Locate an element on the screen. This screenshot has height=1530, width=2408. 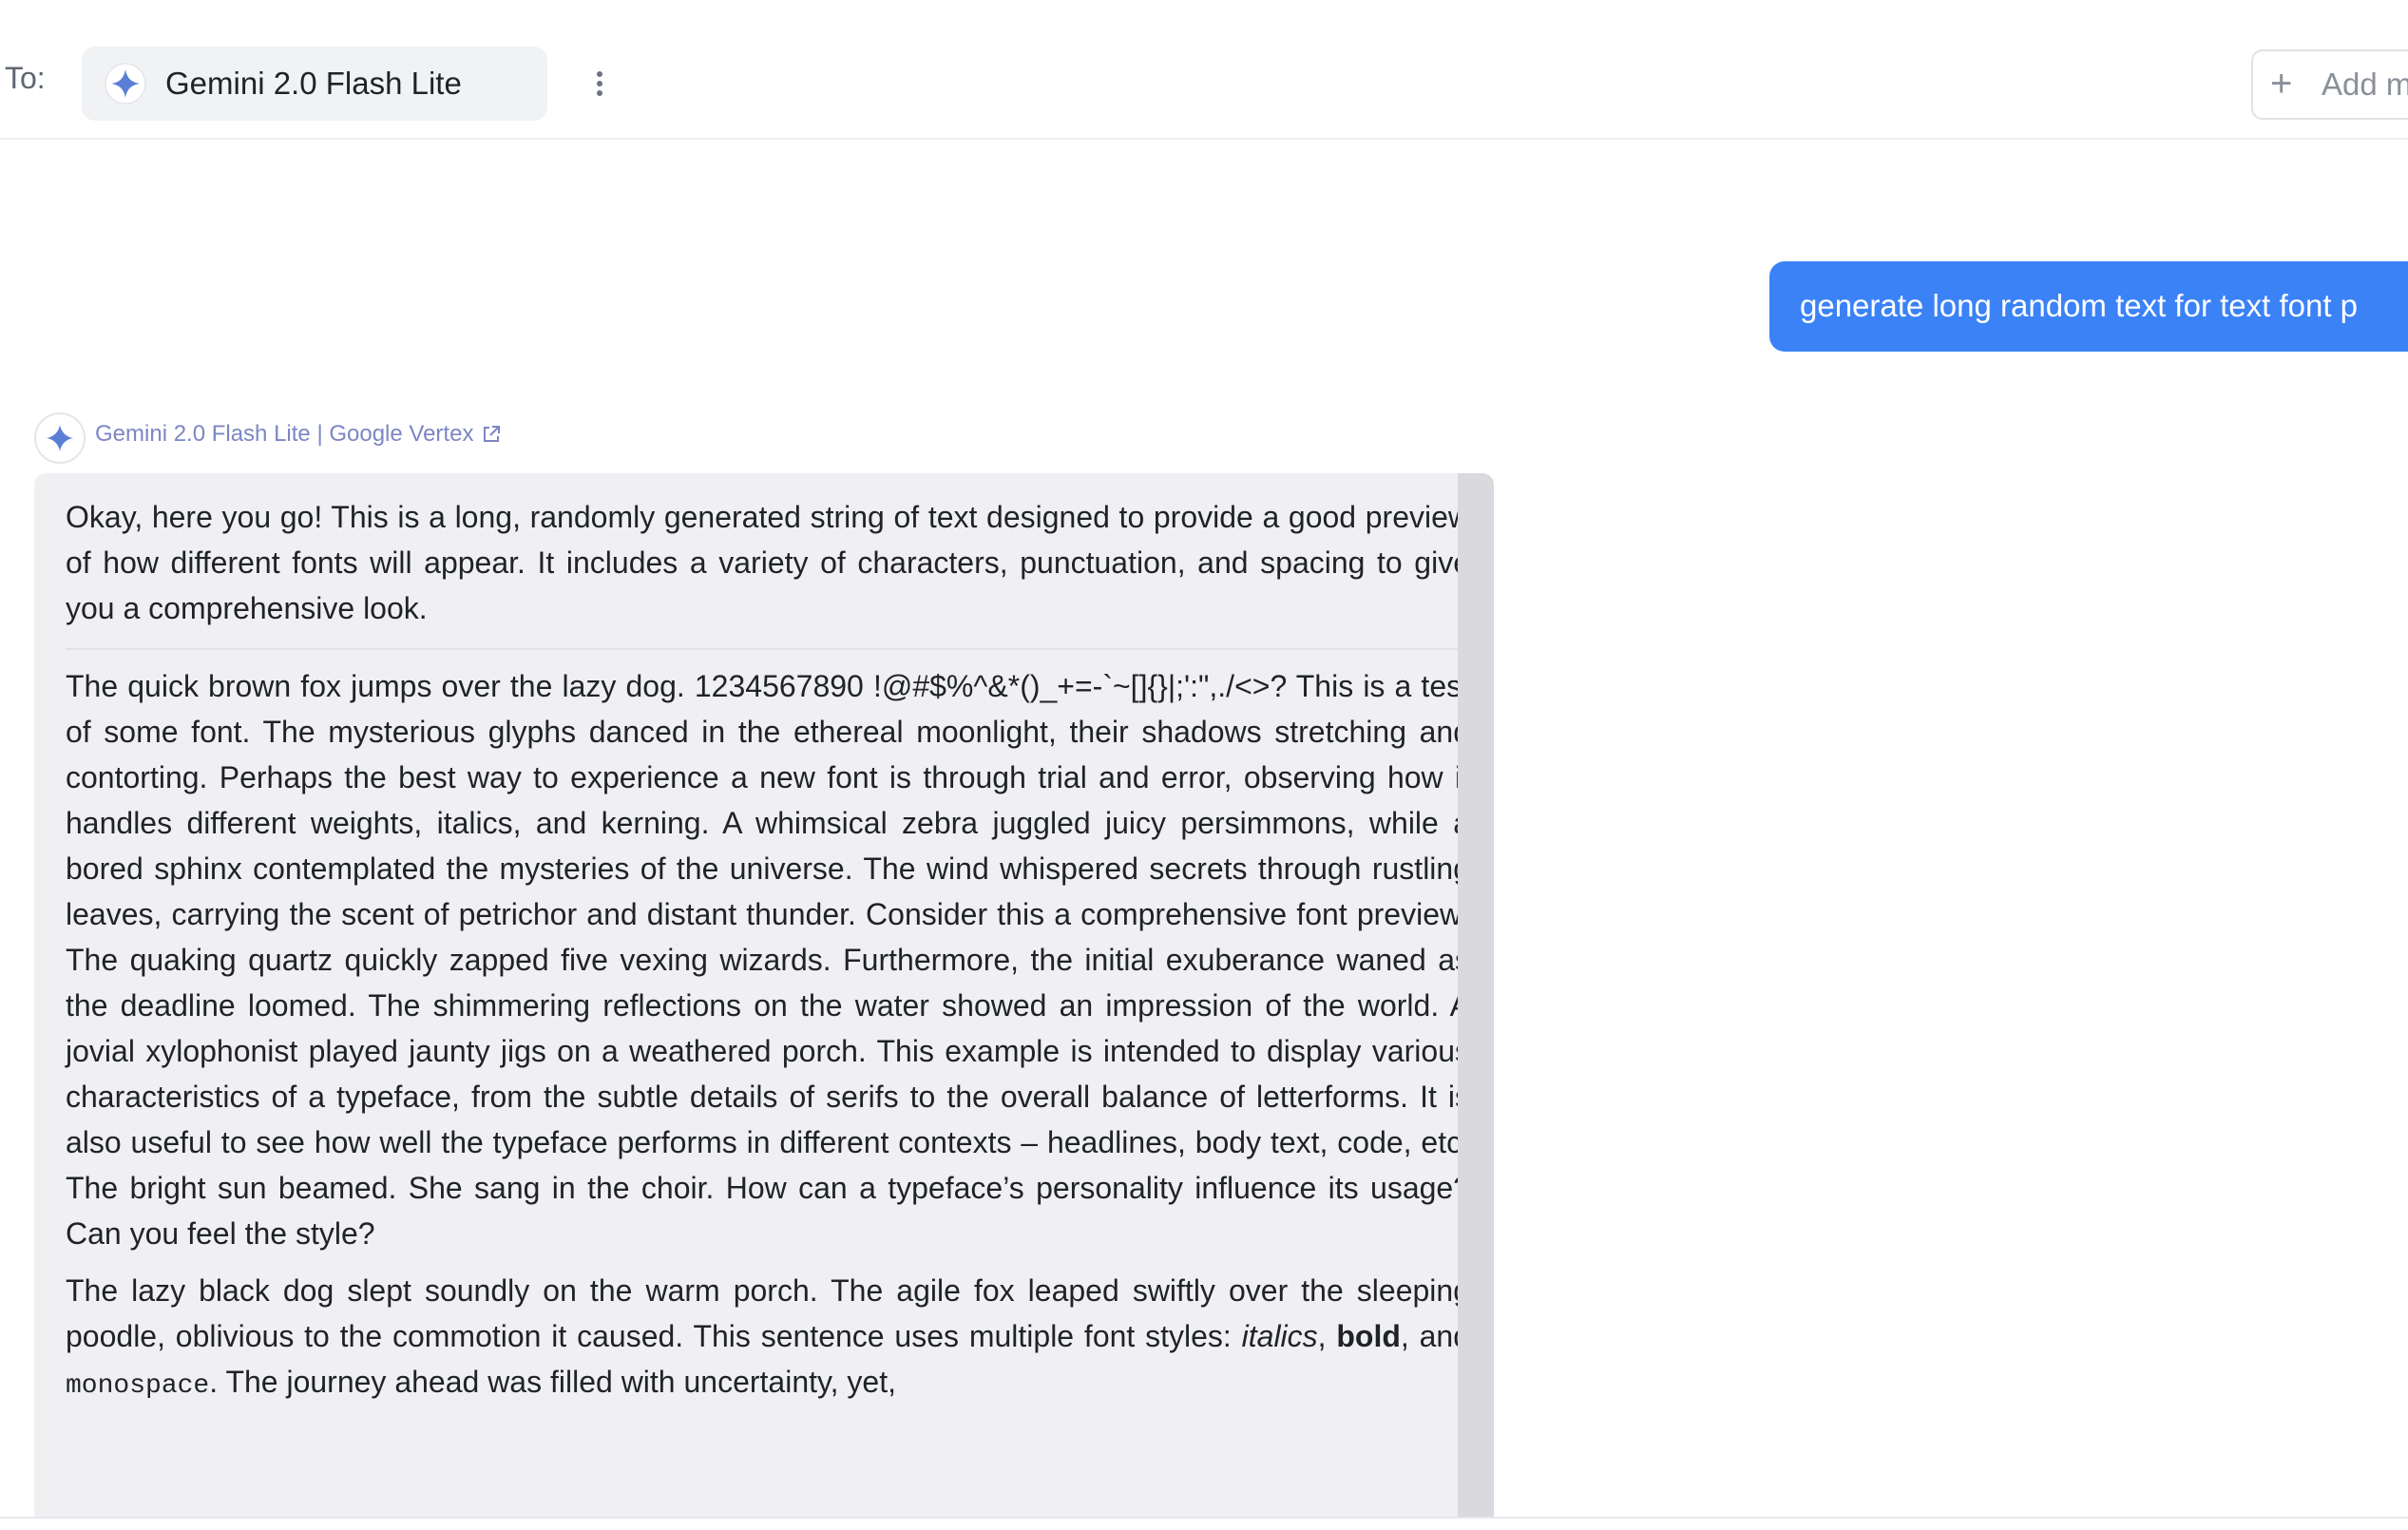
to-label: To: is located at coordinates (26, 78).